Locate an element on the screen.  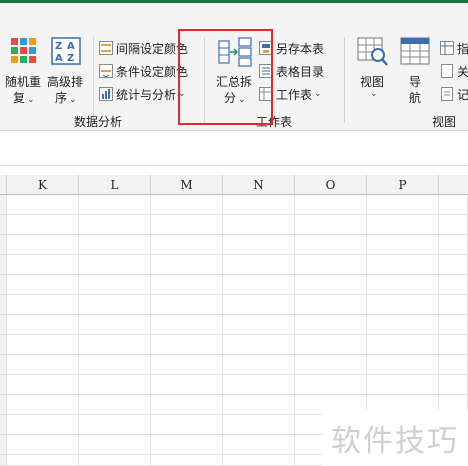
stats-analysis-button: 统计与分析 ⌄ is located at coordinates (142, 94).